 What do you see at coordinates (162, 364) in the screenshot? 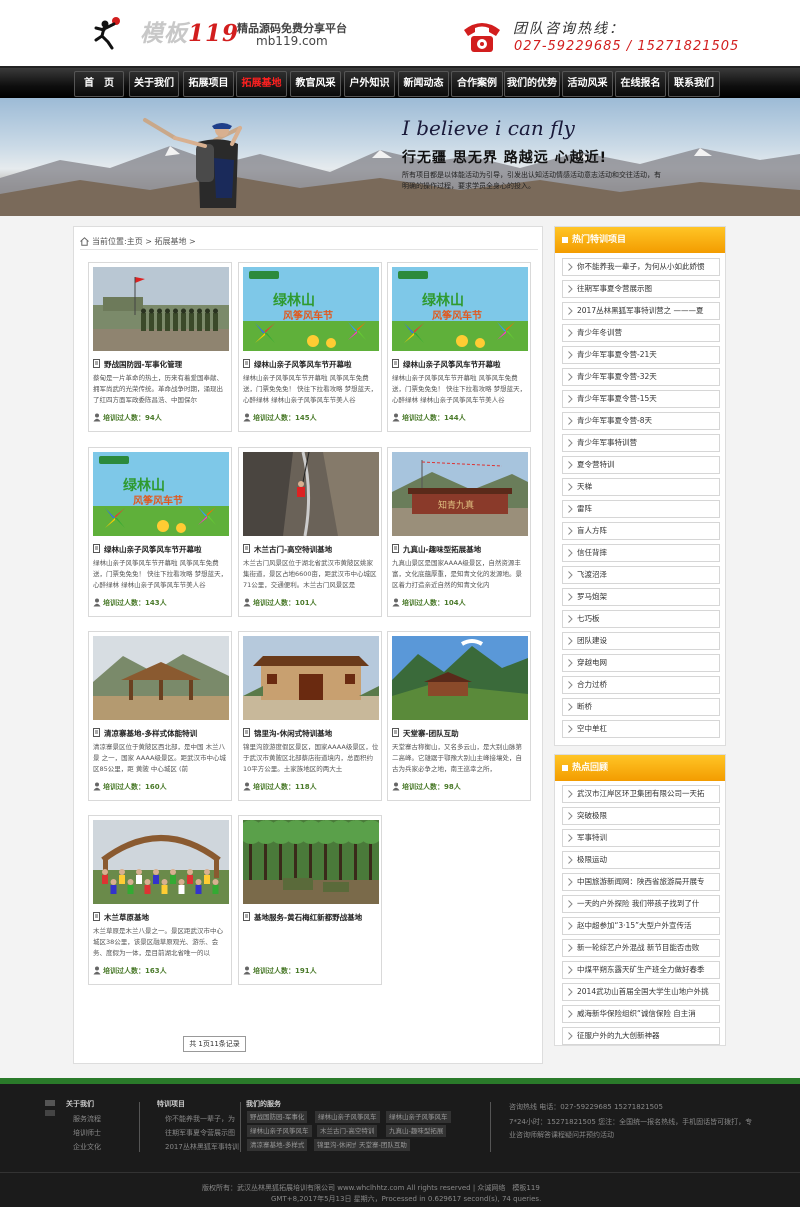
I see `base-title: 野战国防园-军事化管理` at bounding box center [162, 364].